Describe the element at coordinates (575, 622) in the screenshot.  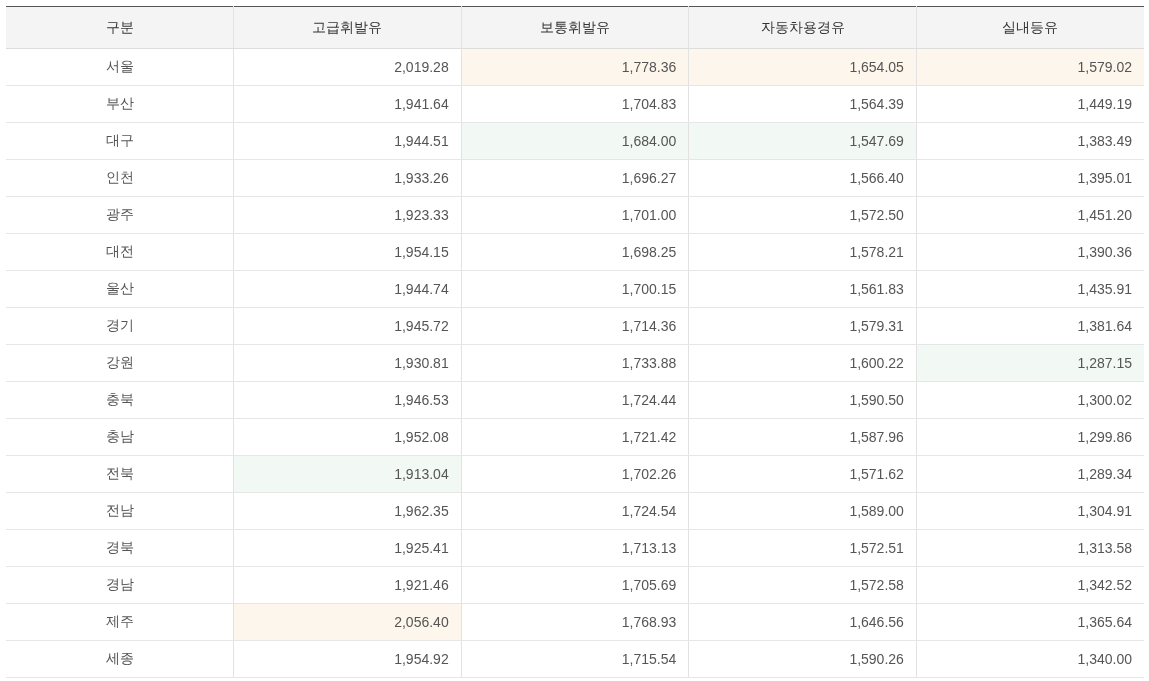
I see `price-cell: 1,768.93` at that location.